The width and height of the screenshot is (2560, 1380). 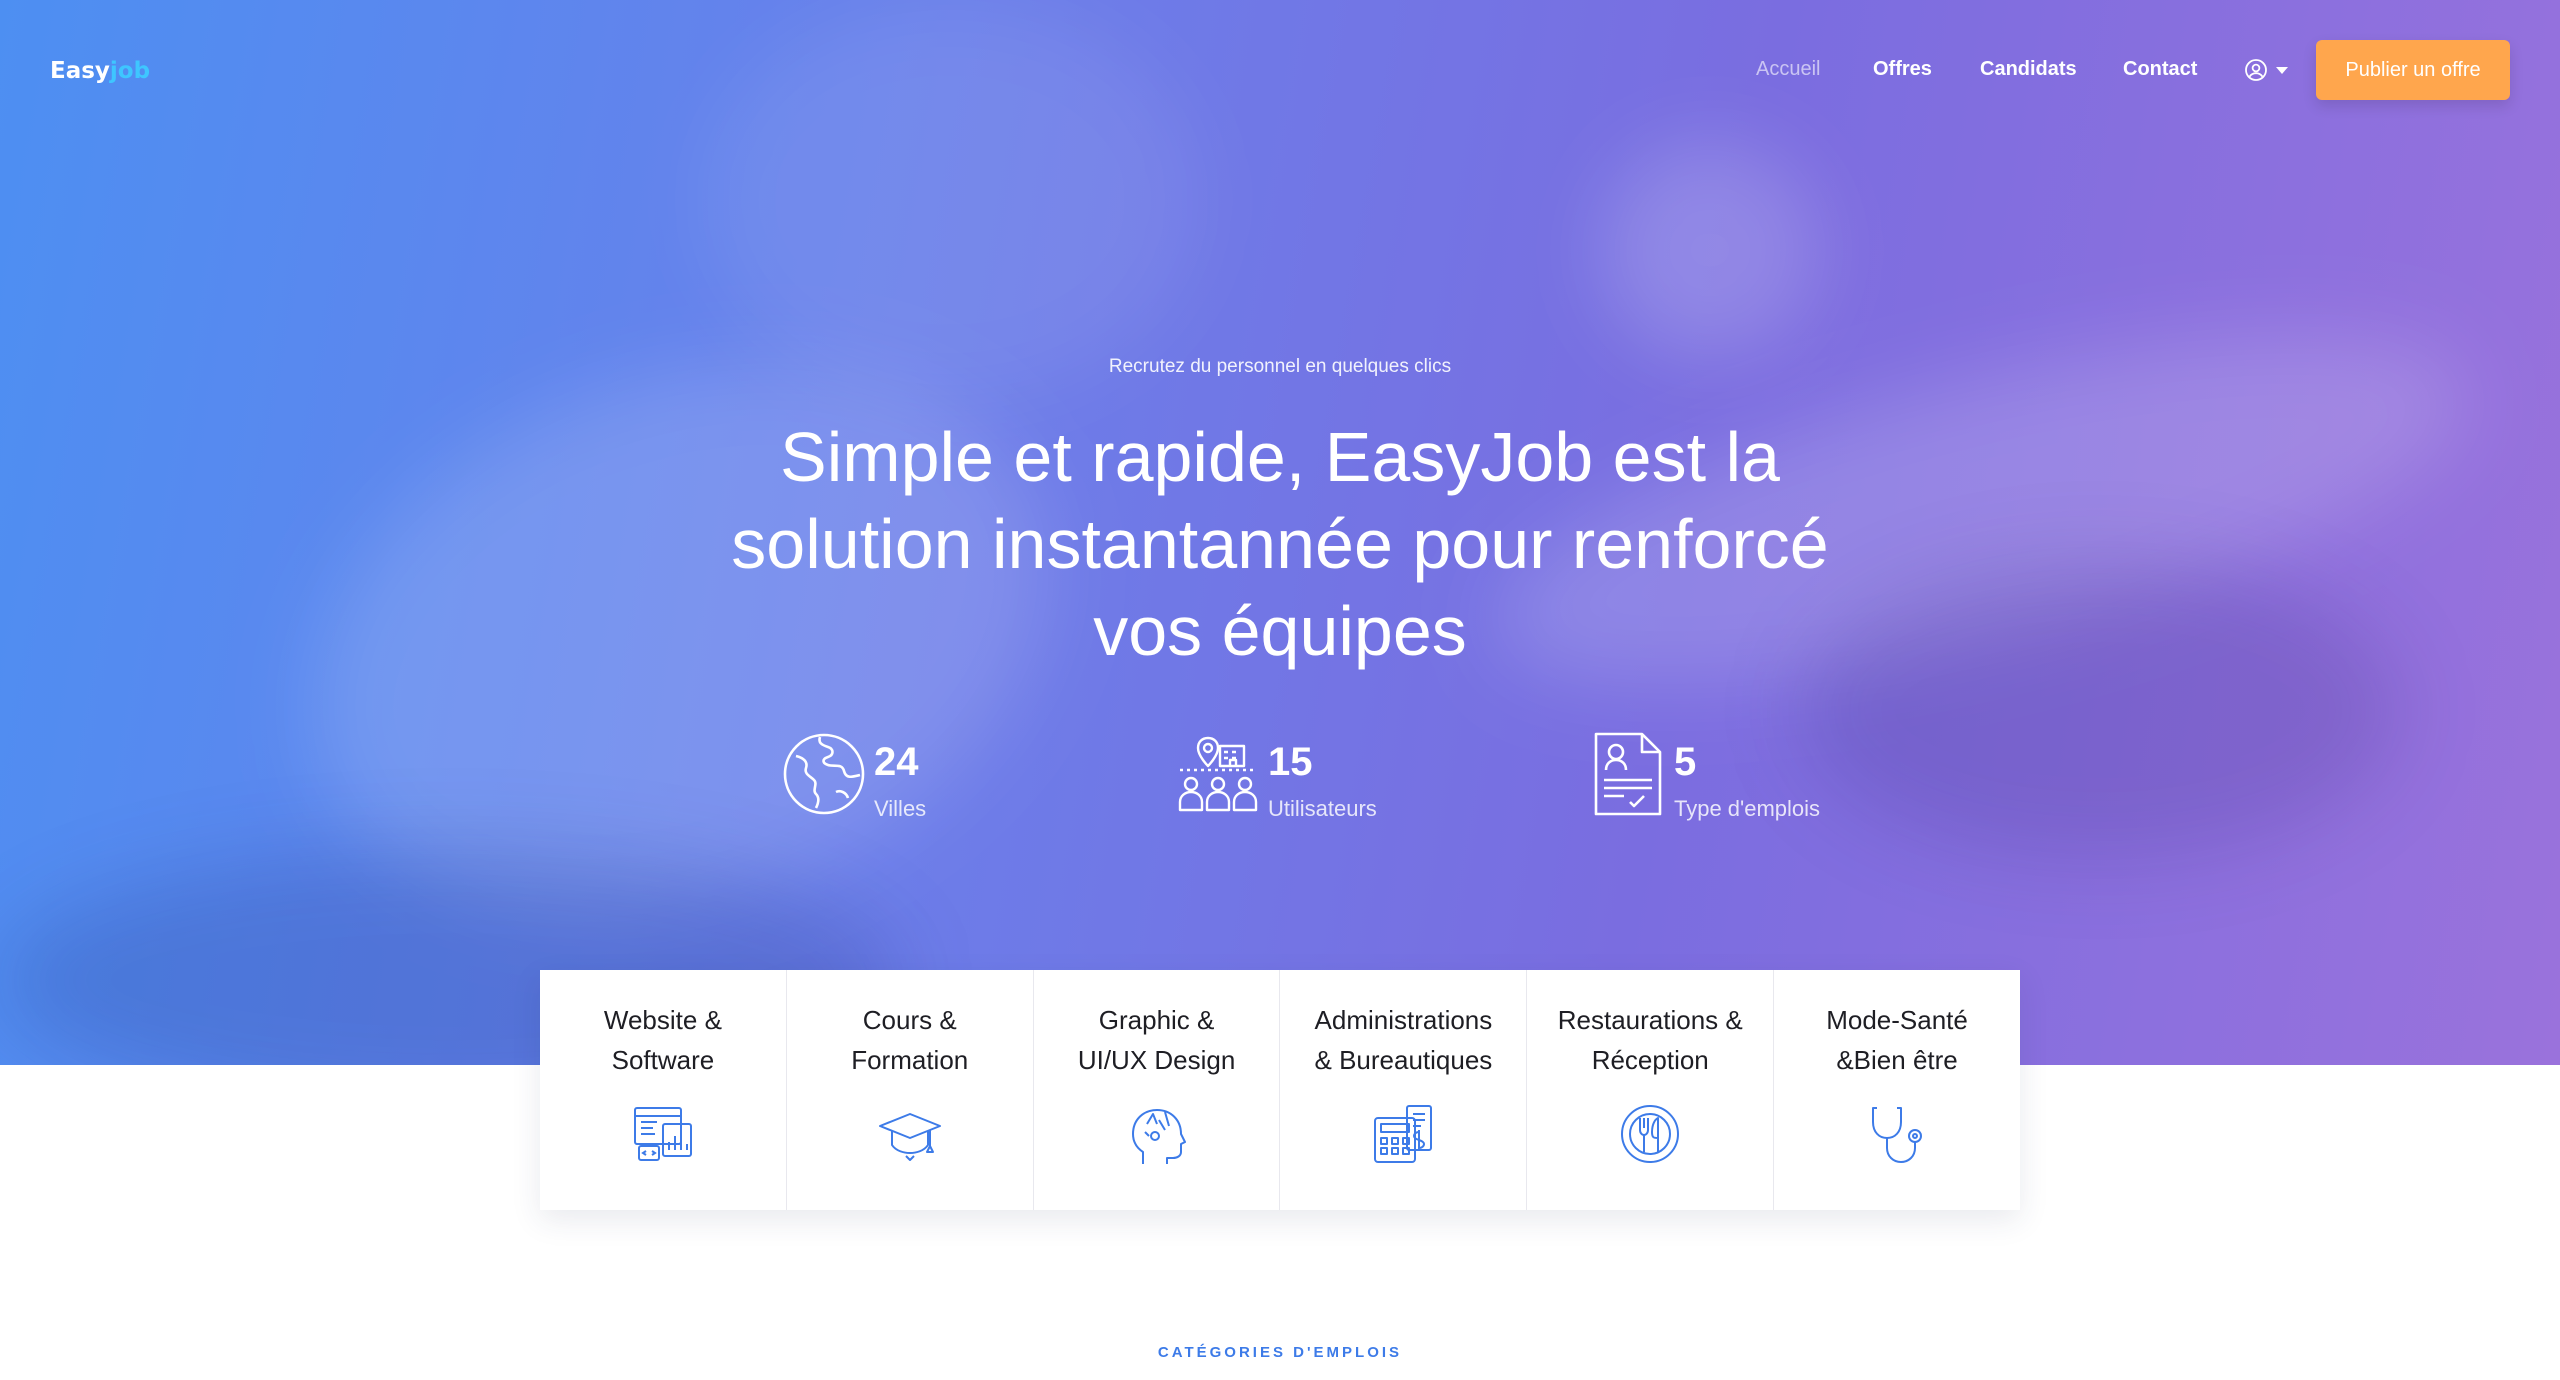 I want to click on publish-offer-button: Publier un offre, so click(x=2413, y=70).